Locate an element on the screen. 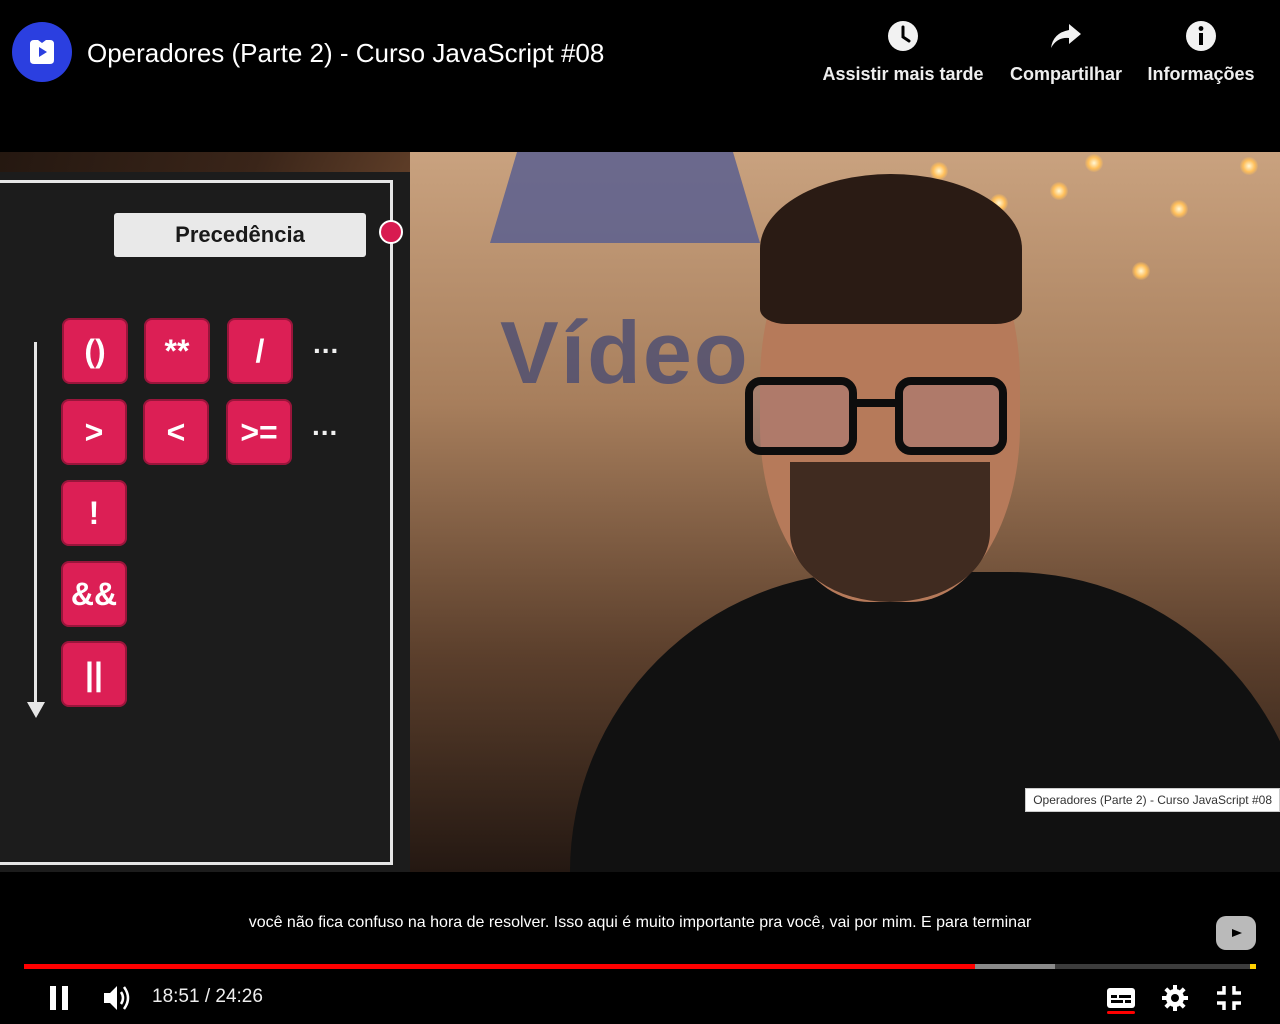 The height and width of the screenshot is (1024, 1280). progress-bar is located at coordinates (640, 966).